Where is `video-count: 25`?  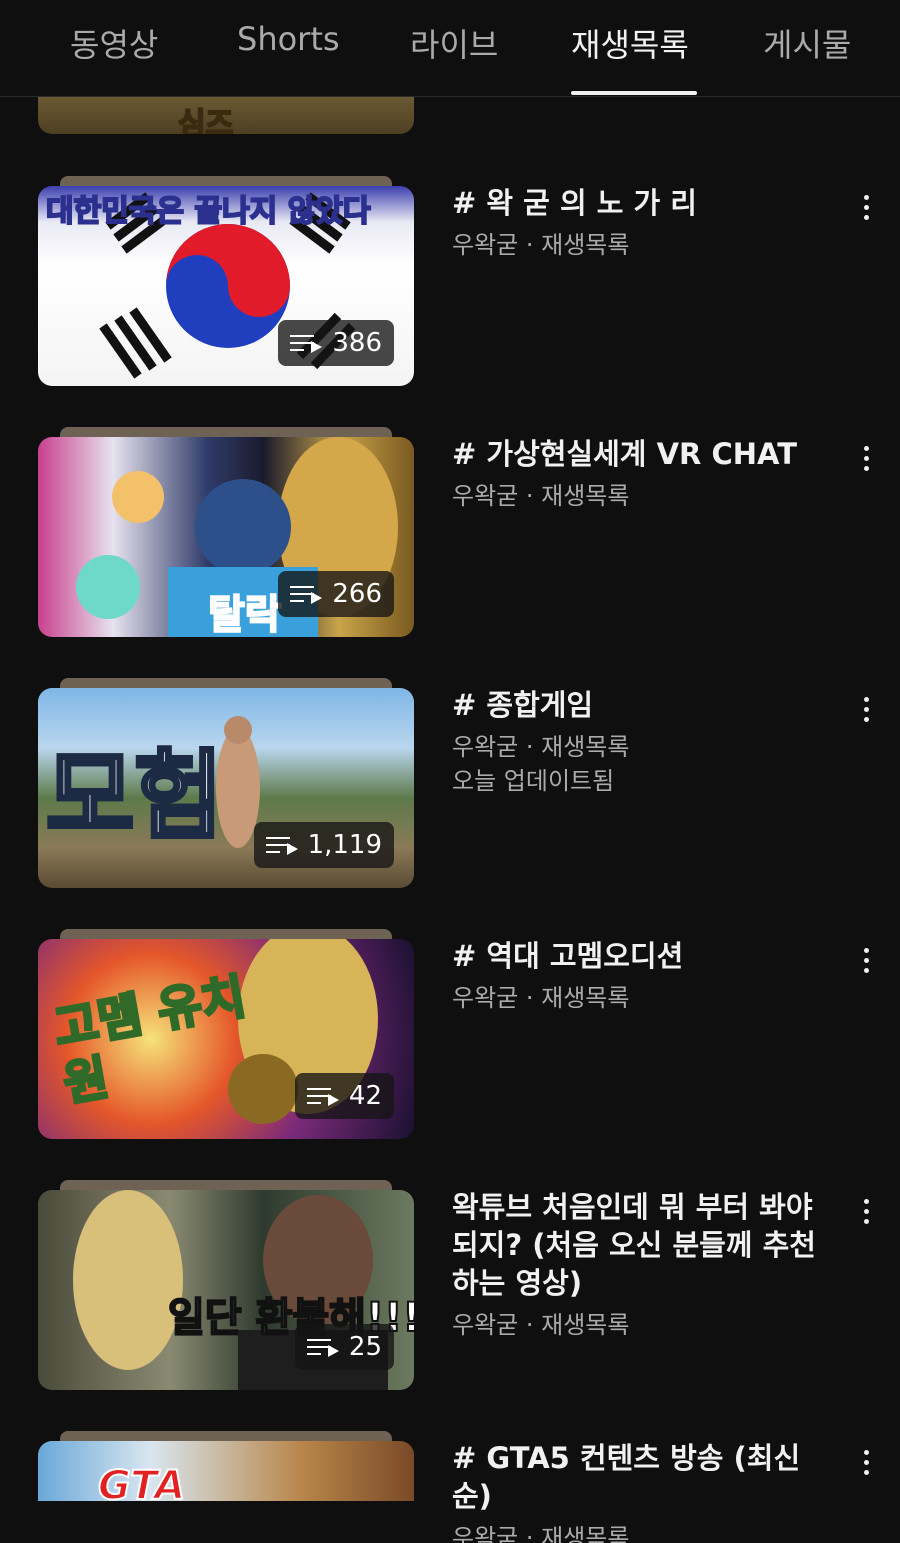
video-count: 25 is located at coordinates (365, 1347).